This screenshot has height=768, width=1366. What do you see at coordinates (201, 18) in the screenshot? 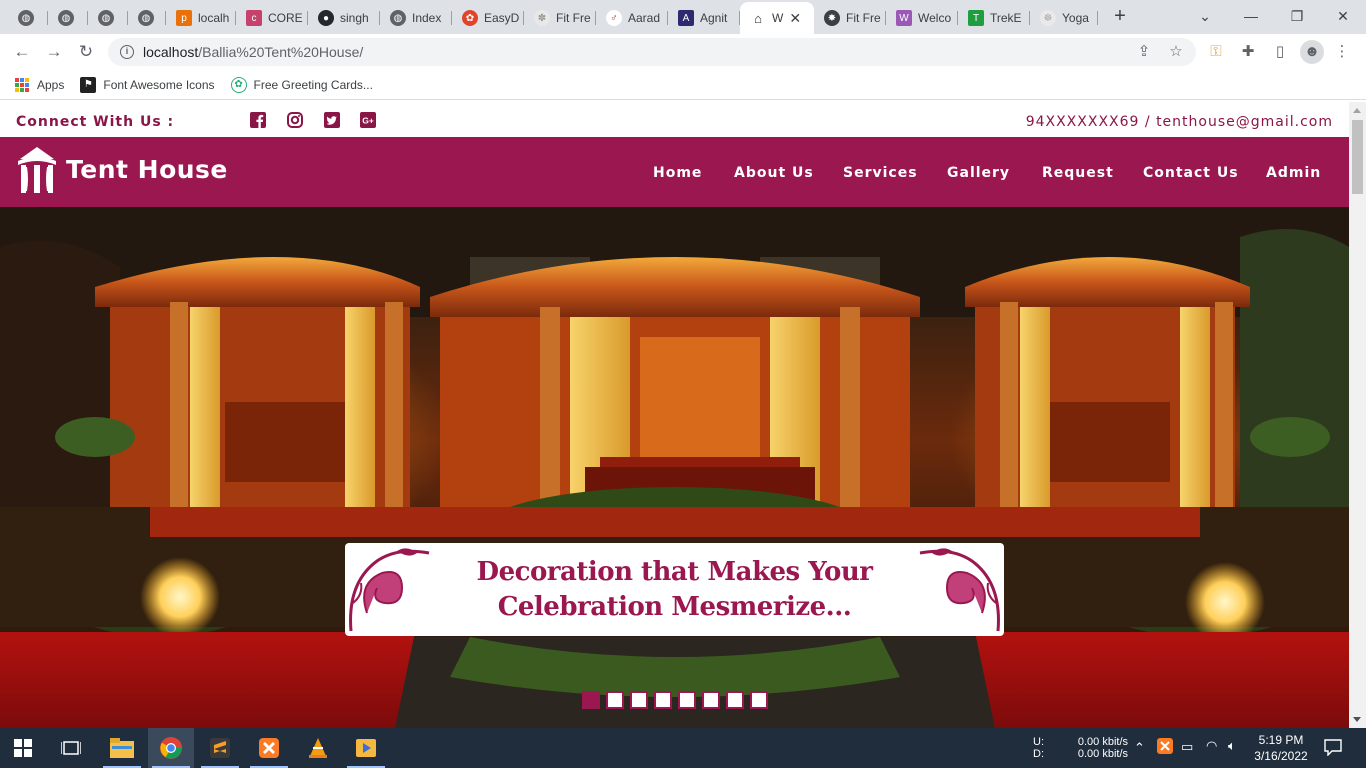
I see `browser-tab: p localh` at bounding box center [201, 18].